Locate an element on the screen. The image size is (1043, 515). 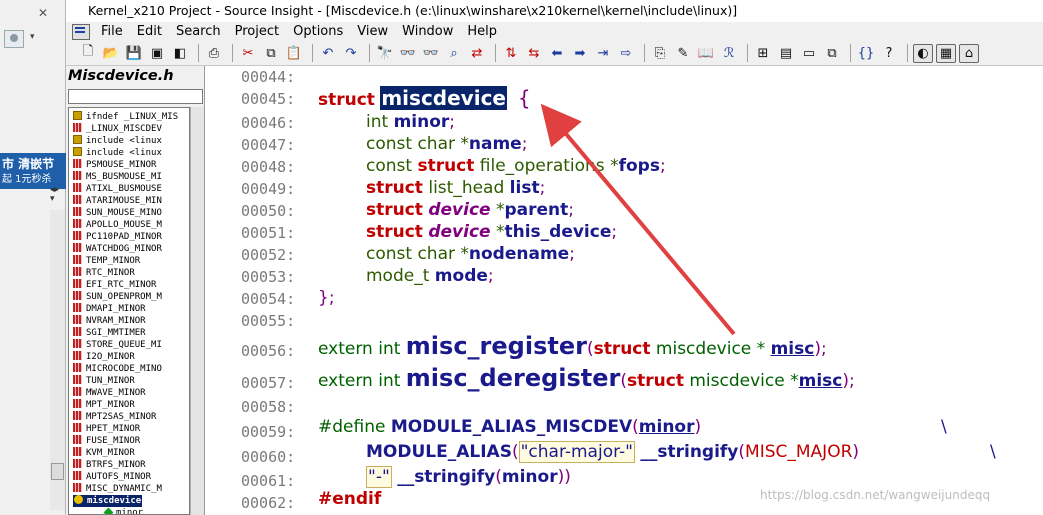
symbol-list-scrollbar is located at coordinates (197, 311).